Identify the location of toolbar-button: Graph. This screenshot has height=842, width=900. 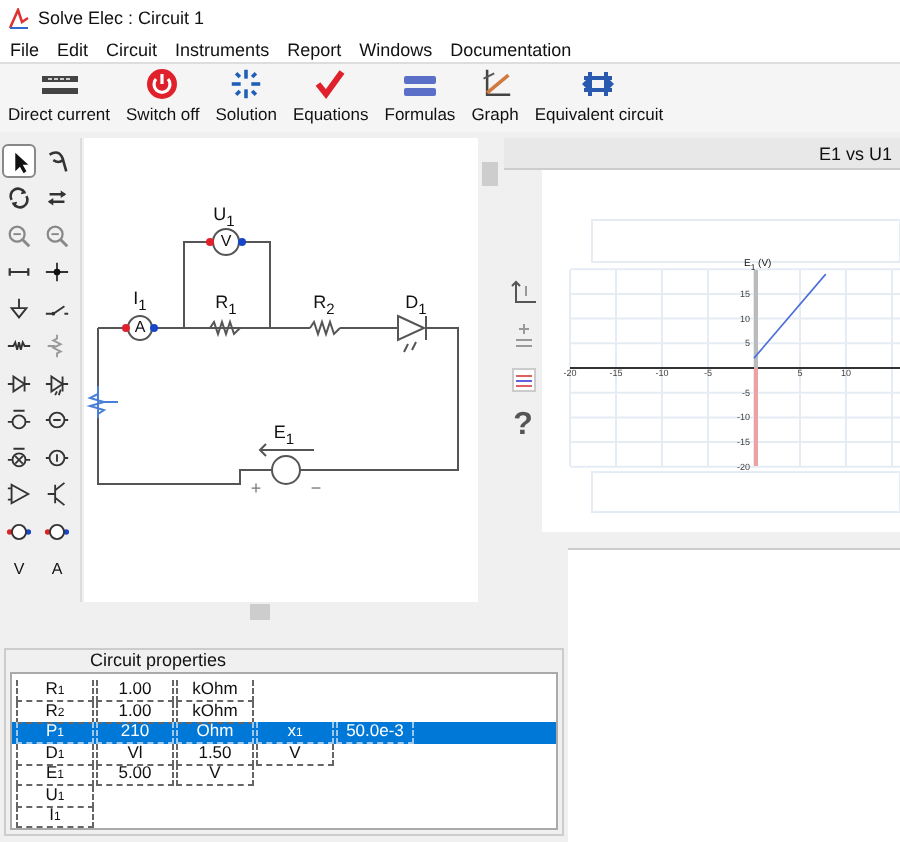
(495, 96).